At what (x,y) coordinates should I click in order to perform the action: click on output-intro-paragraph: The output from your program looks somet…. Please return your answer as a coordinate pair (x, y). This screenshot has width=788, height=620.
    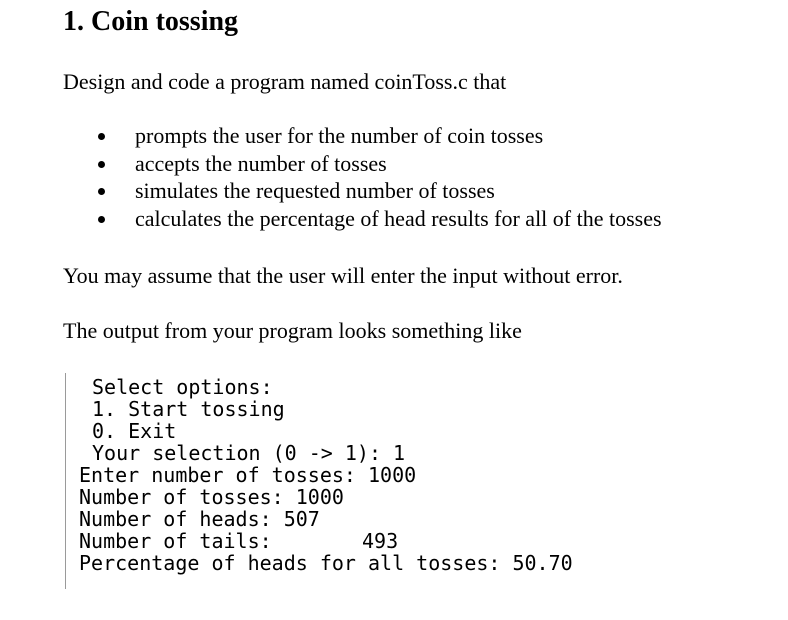
    Looking at the image, I should click on (292, 330).